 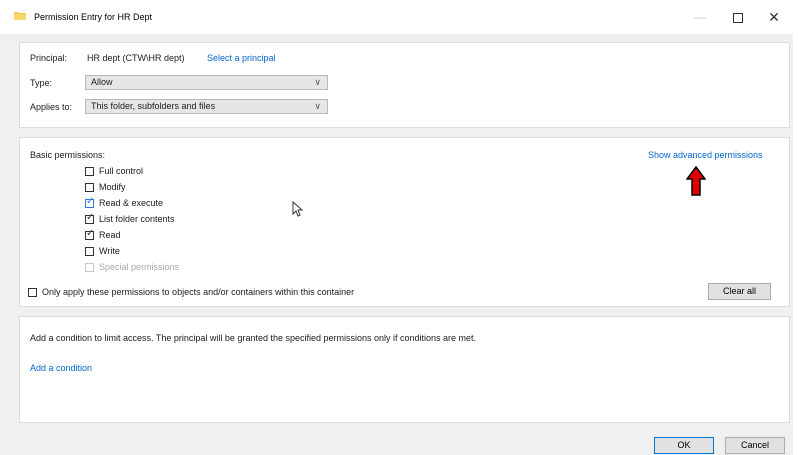 I want to click on maximize-icon, so click(x=738, y=17).